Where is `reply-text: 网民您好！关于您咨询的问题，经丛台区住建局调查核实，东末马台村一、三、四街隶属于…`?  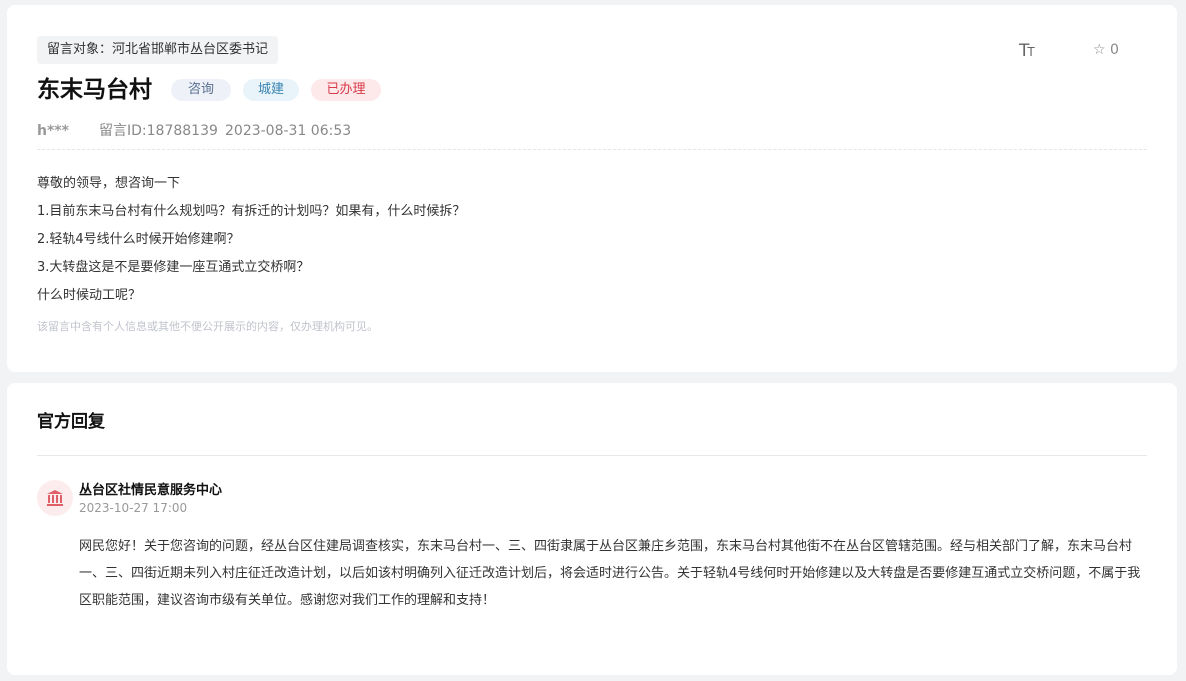 reply-text: 网民您好！关于您咨询的问题，经丛台区住建局调查核实，东末马台村一、三、四街隶属于… is located at coordinates (610, 573).